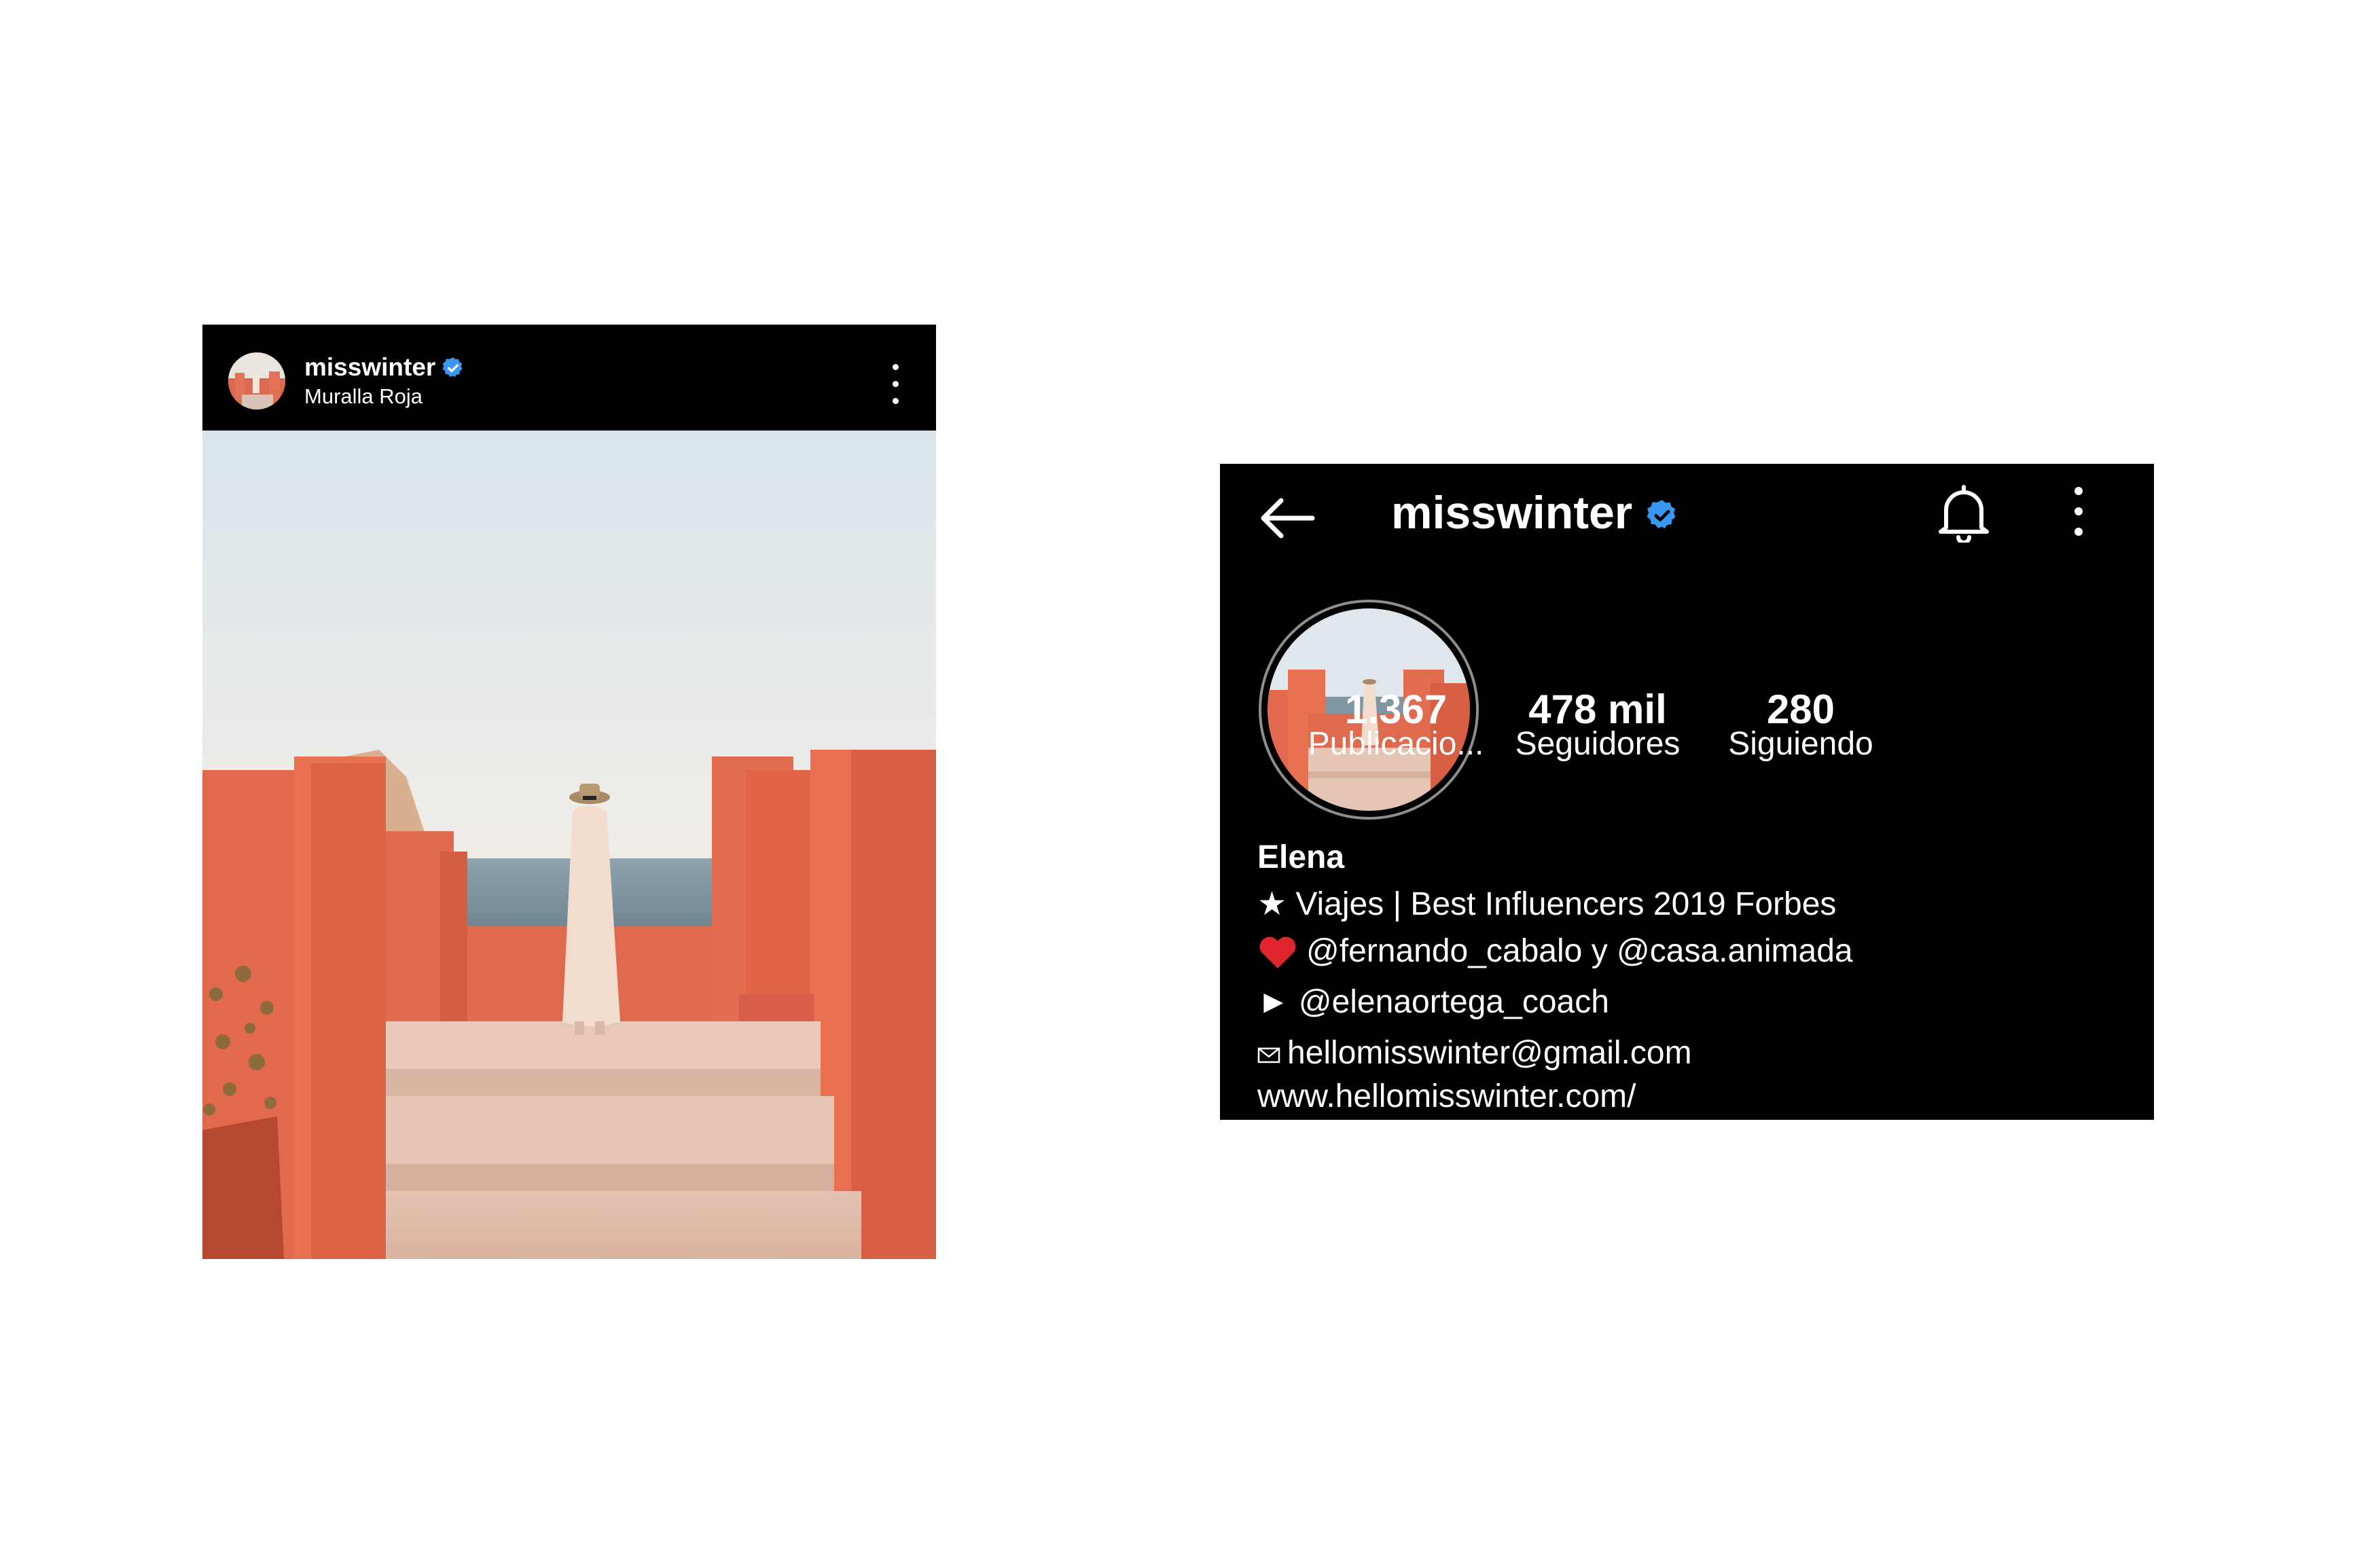 The image size is (2353, 1568). What do you see at coordinates (363, 396) in the screenshot?
I see `post-location: Muralla Roja` at bounding box center [363, 396].